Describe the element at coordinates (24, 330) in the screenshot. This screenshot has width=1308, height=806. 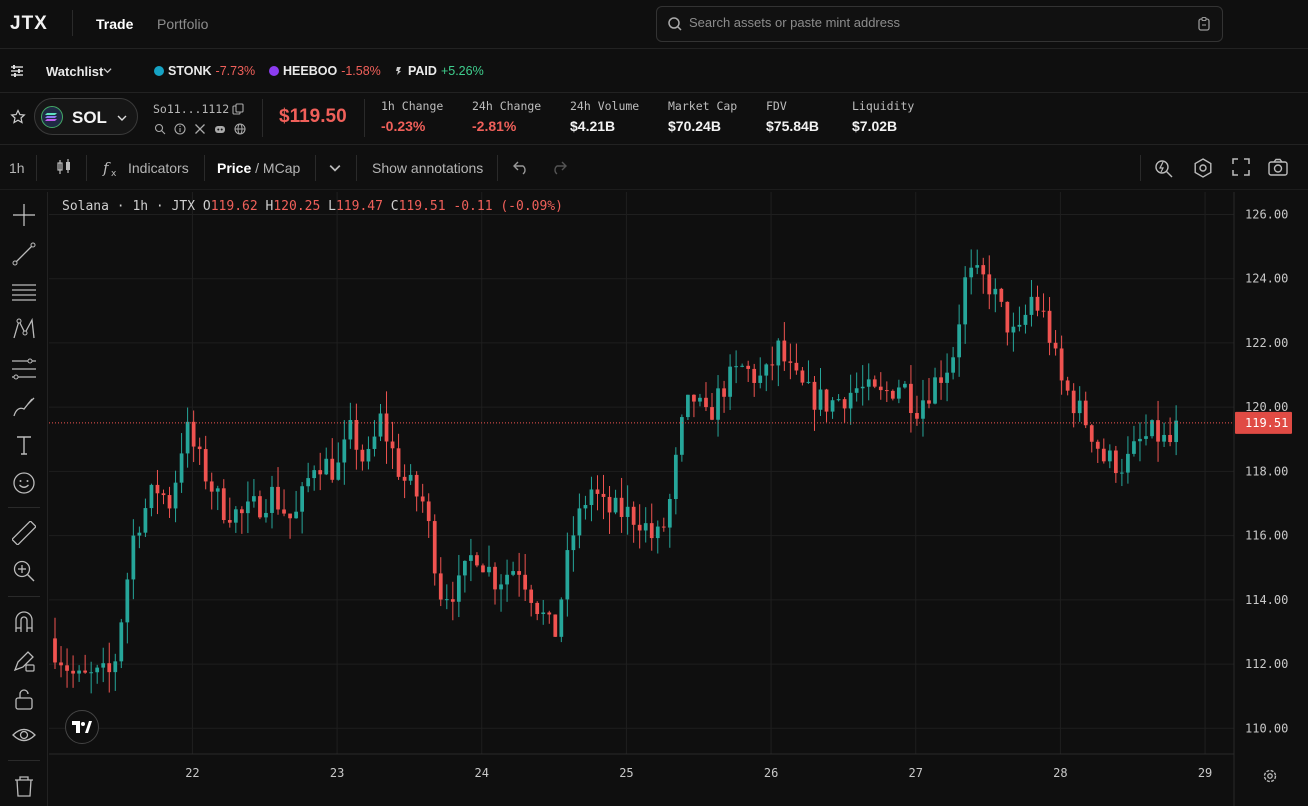
I see `pattern-icon` at that location.